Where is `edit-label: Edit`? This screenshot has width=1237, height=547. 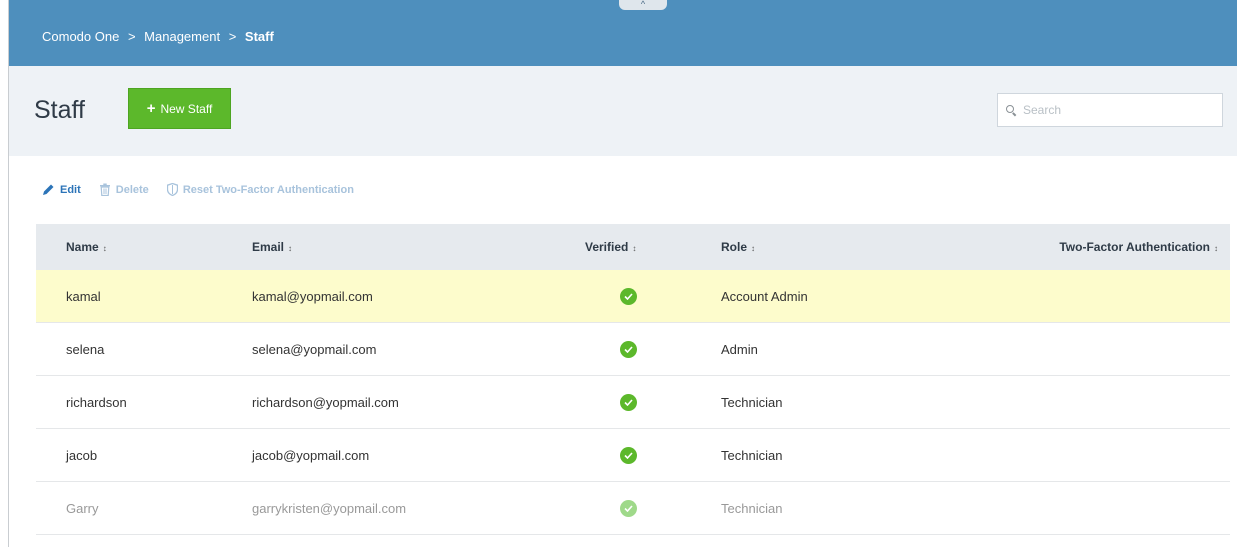
edit-label: Edit is located at coordinates (70, 189).